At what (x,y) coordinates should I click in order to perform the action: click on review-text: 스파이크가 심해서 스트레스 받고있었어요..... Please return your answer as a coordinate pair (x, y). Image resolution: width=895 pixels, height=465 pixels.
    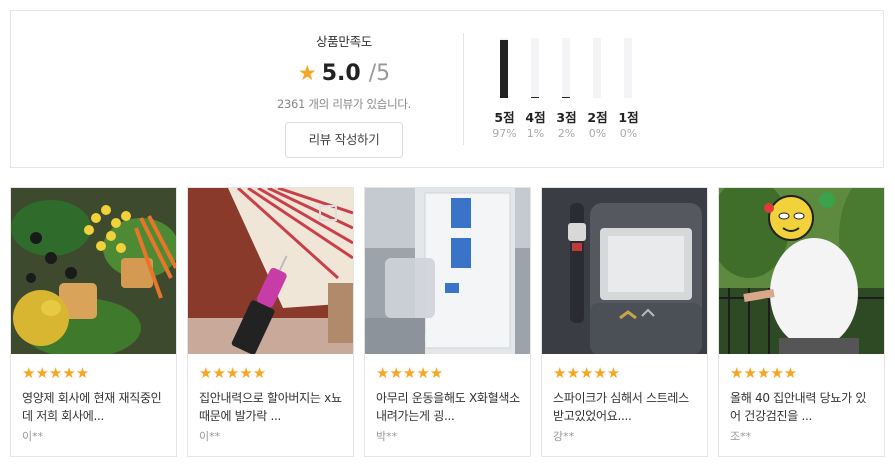
    Looking at the image, I should click on (621, 407).